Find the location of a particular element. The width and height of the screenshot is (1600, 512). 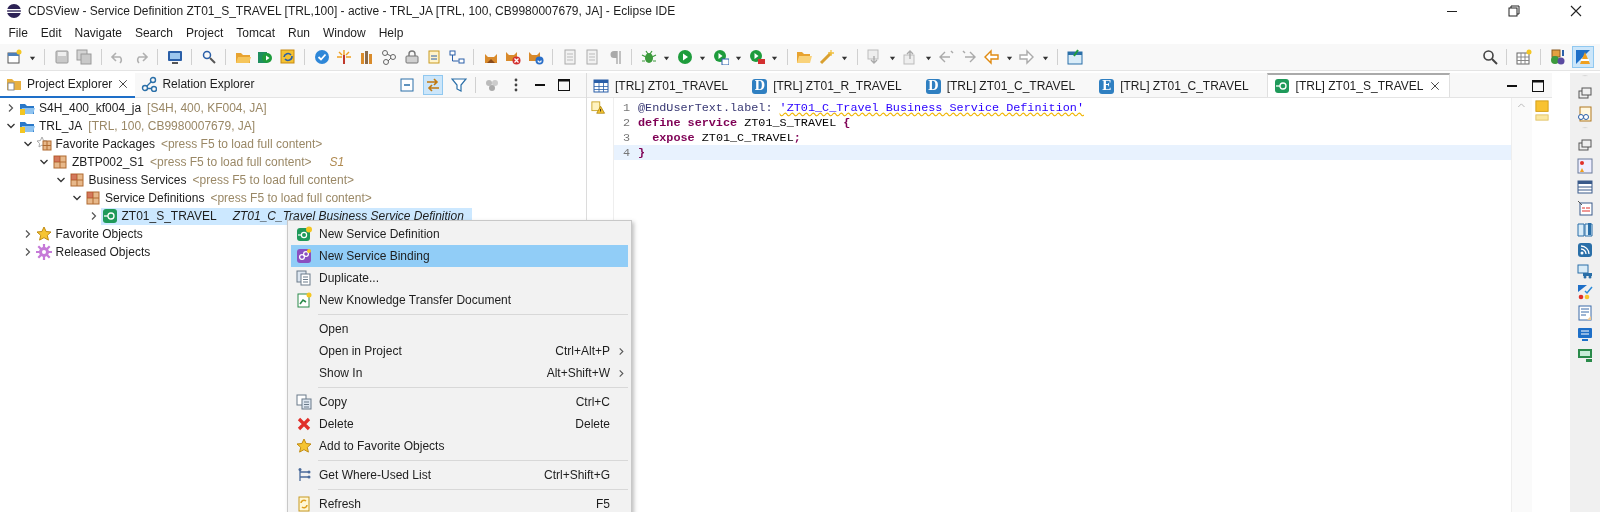

abap-perspective-button is located at coordinates (1583, 57).